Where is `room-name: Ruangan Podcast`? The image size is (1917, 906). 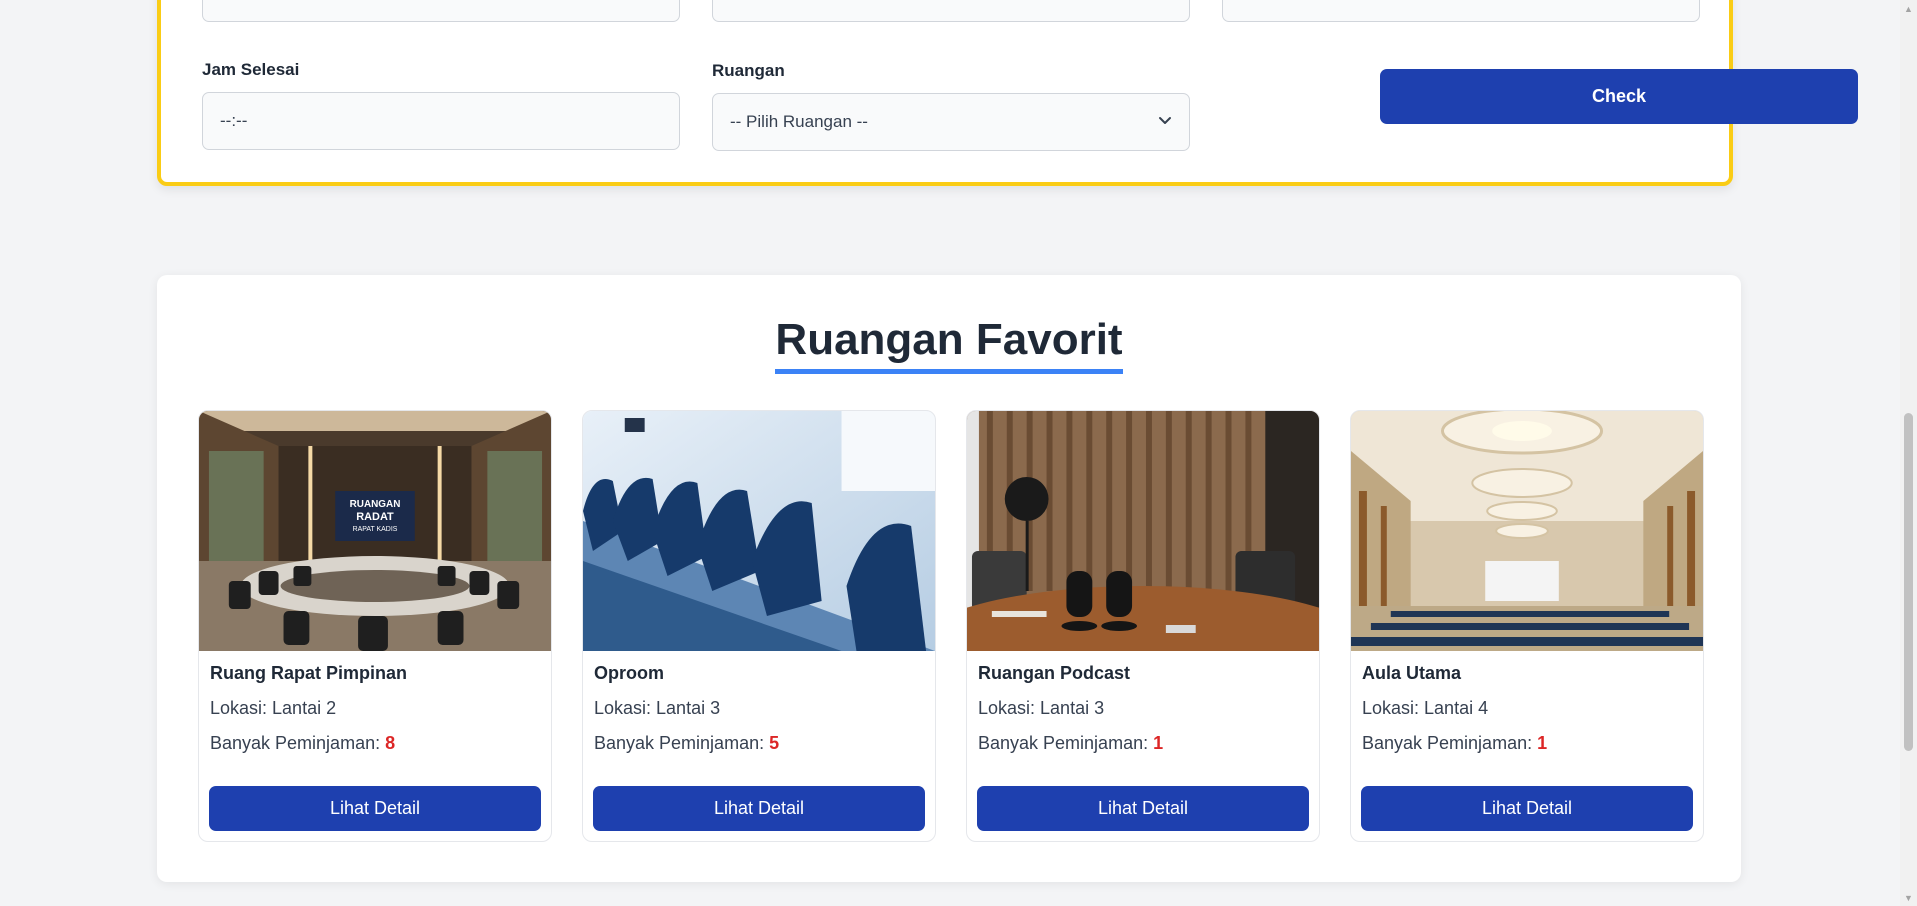 room-name: Ruangan Podcast is located at coordinates (1054, 673).